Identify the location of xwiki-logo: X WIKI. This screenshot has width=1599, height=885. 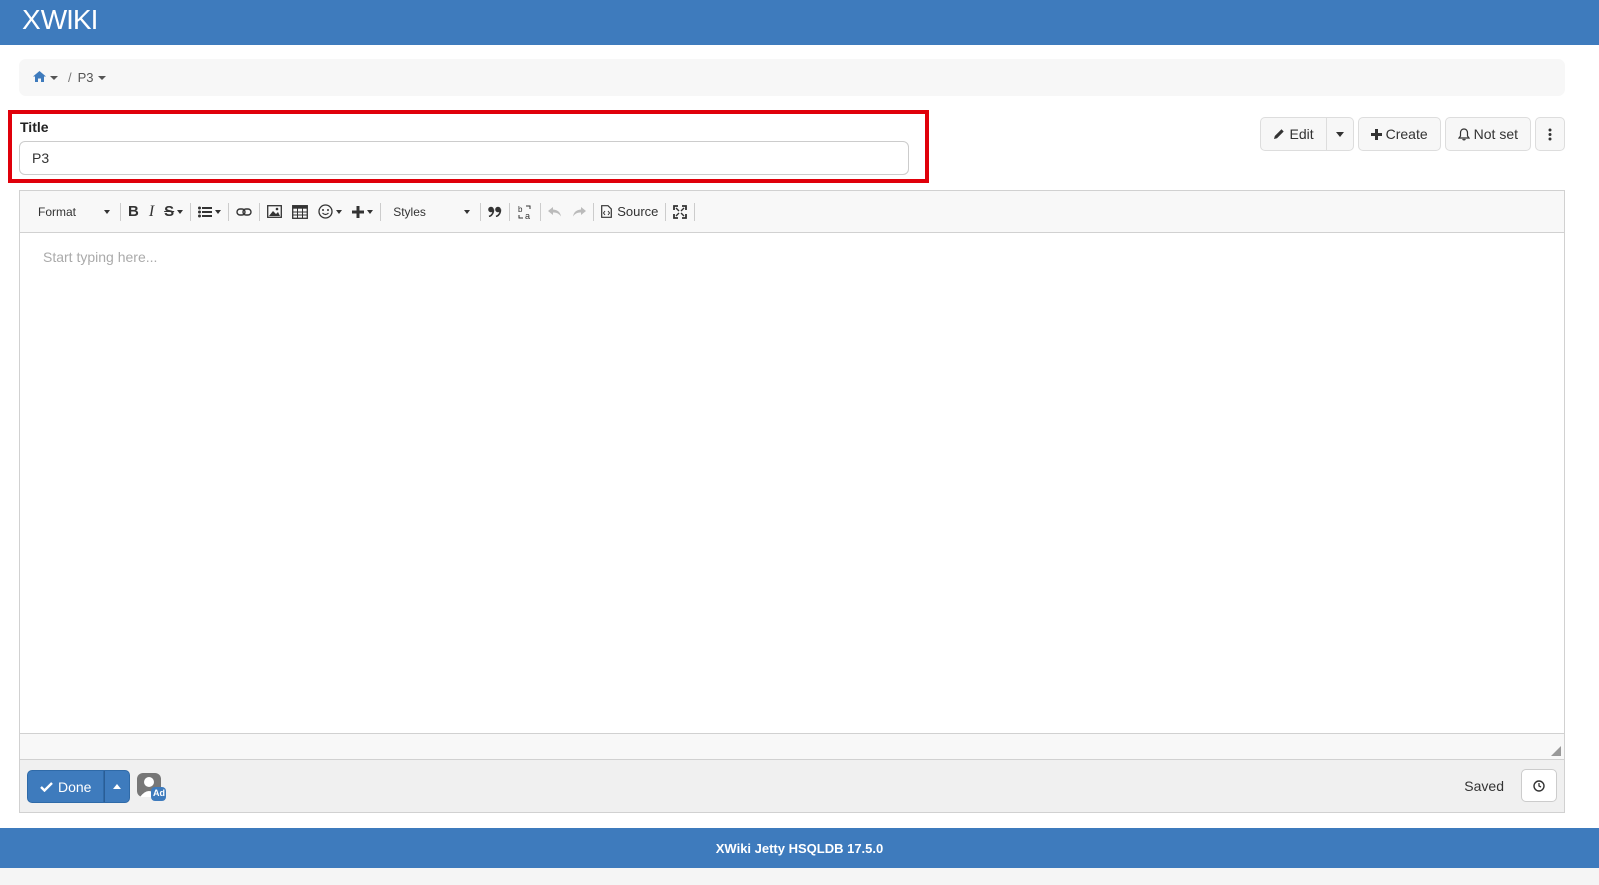
(60, 20).